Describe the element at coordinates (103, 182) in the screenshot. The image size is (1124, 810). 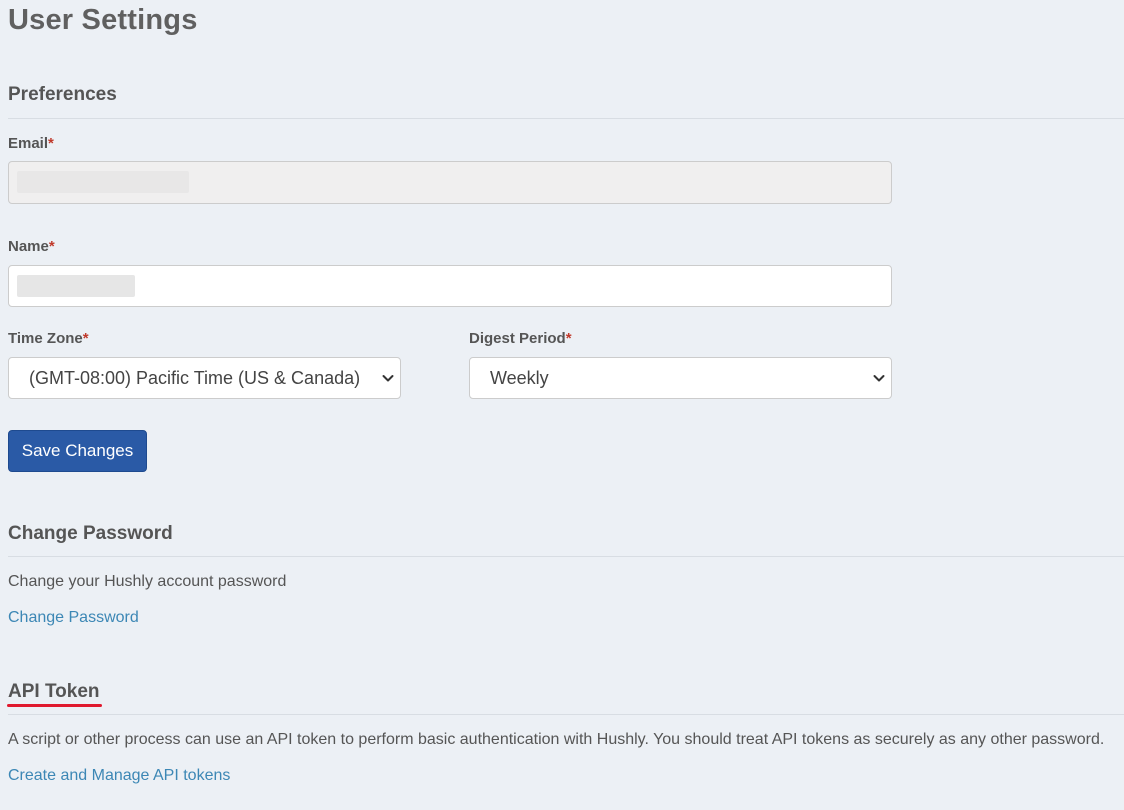
I see `email-field-redacted-value` at that location.